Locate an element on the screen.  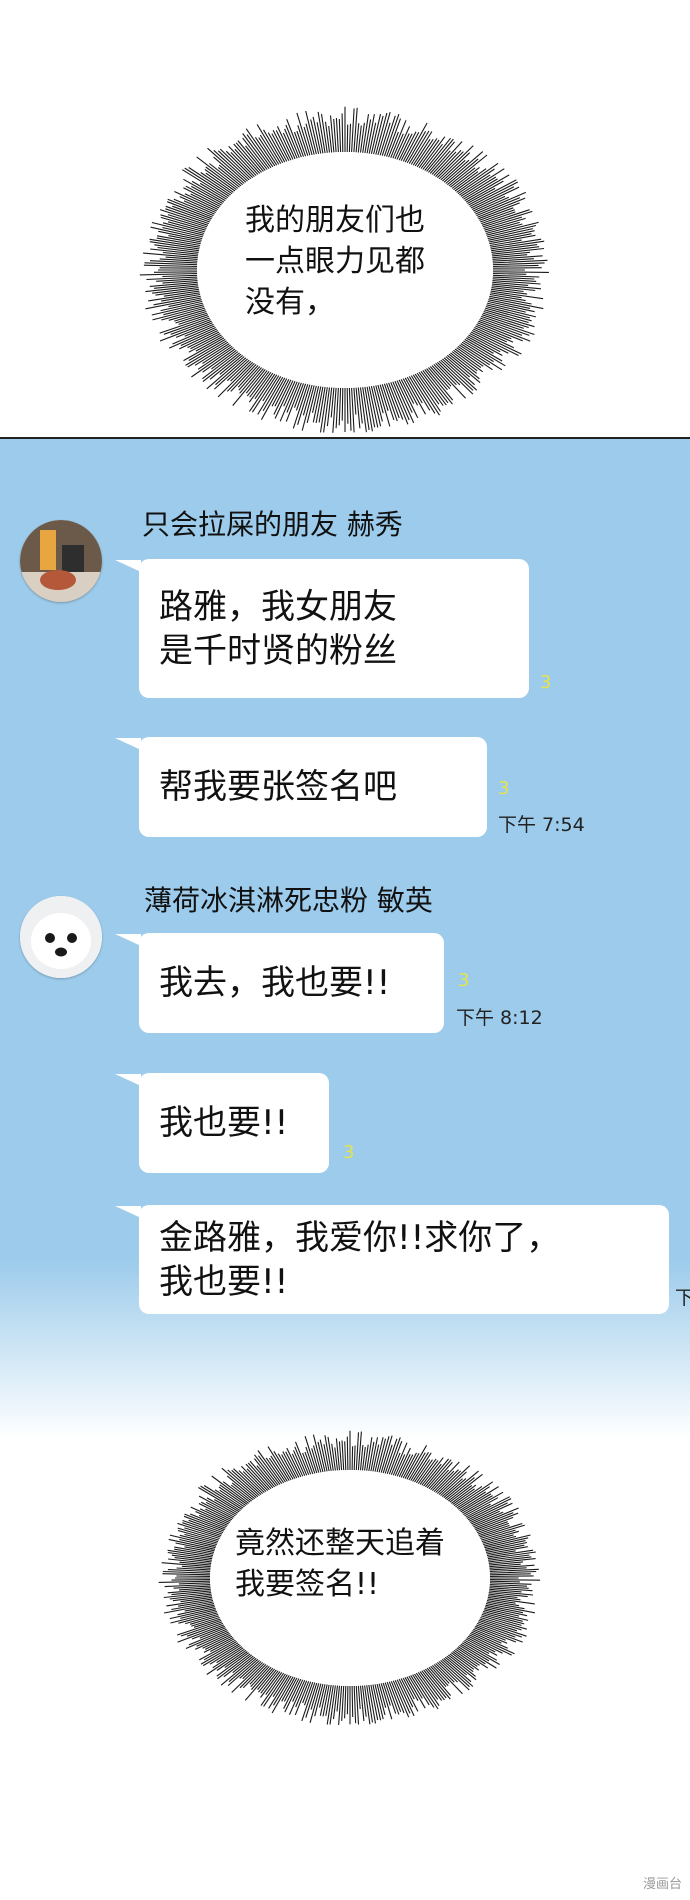
message-time: 下午 7:54 is located at coordinates (541, 825).